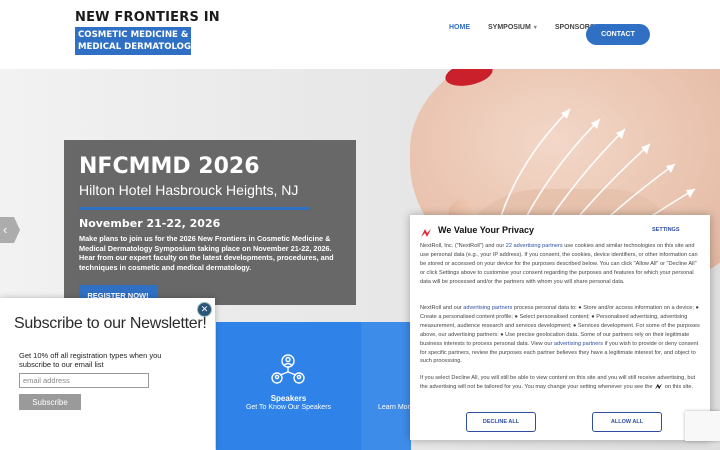  Describe the element at coordinates (150, 223) in the screenshot. I see `hero-date: November 21-22, 2026` at that location.